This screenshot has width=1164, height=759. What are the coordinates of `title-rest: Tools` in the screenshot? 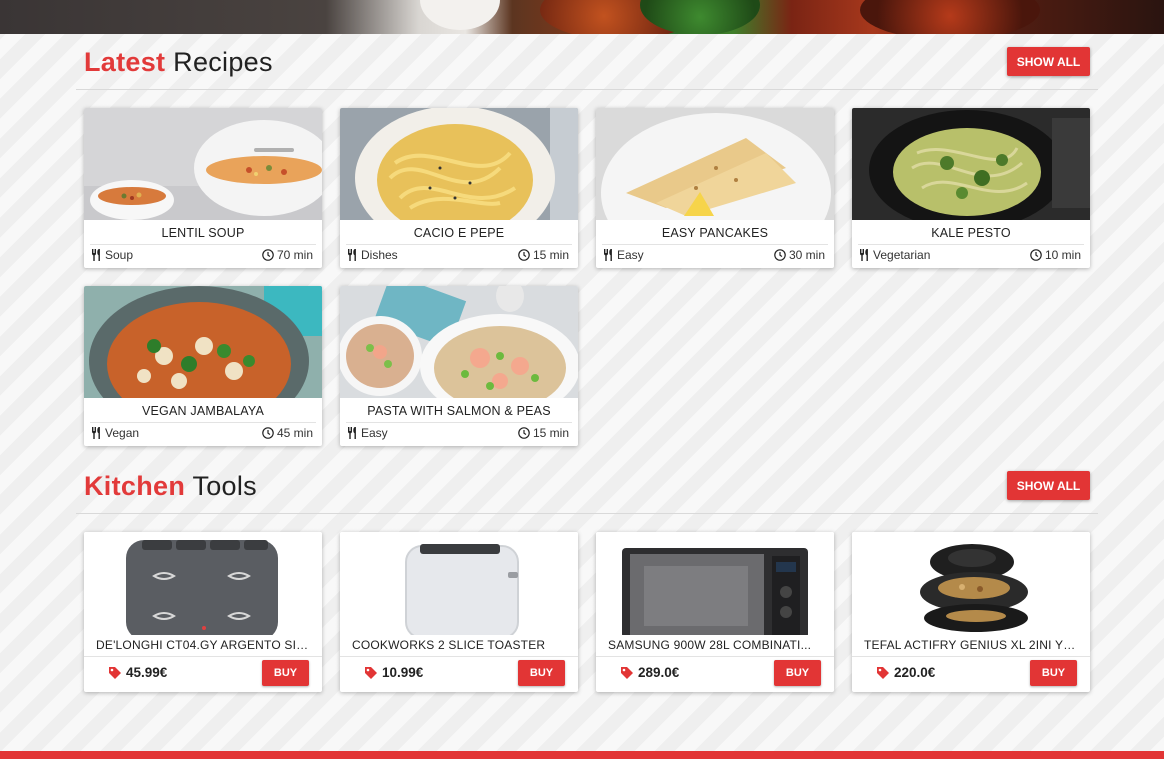 It's located at (224, 486).